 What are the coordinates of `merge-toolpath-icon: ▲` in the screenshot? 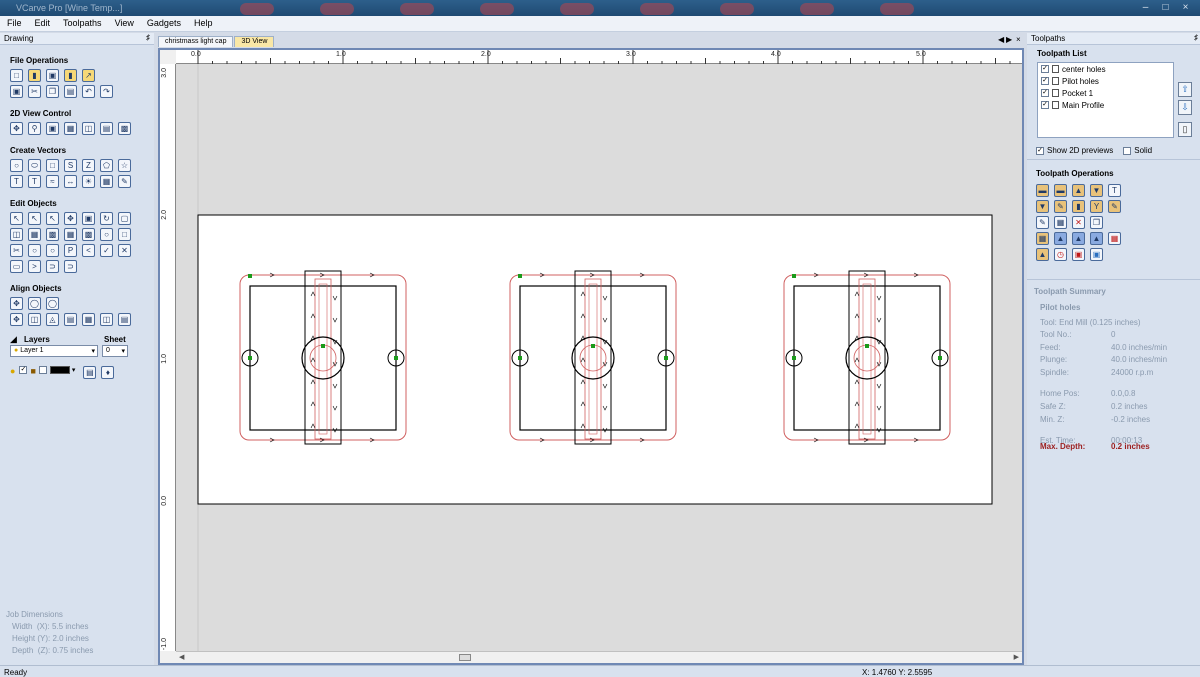 It's located at (1096, 238).